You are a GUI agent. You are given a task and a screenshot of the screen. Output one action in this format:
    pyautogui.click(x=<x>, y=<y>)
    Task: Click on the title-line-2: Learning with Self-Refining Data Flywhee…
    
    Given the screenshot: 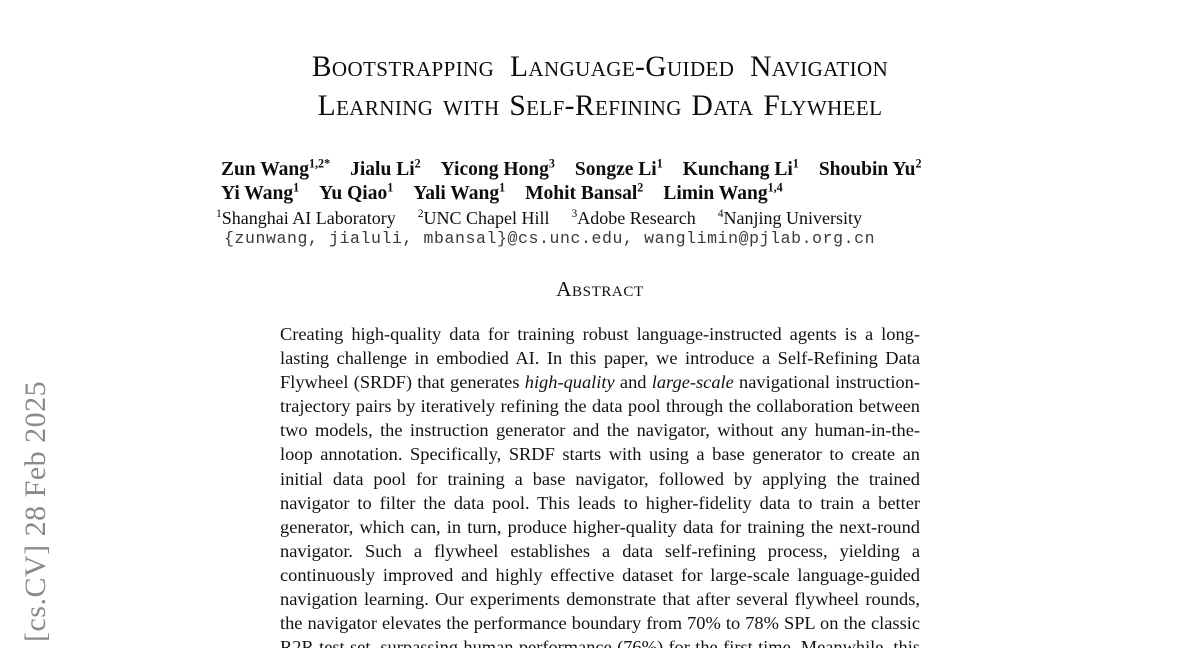 What is the action you would take?
    pyautogui.click(x=600, y=106)
    